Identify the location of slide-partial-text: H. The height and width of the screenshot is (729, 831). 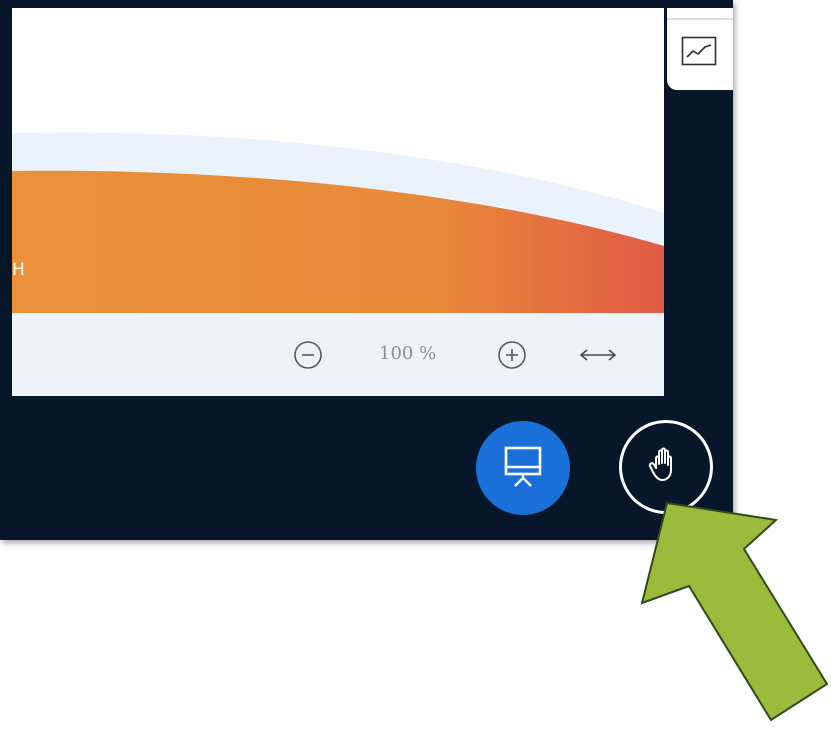
(19, 270).